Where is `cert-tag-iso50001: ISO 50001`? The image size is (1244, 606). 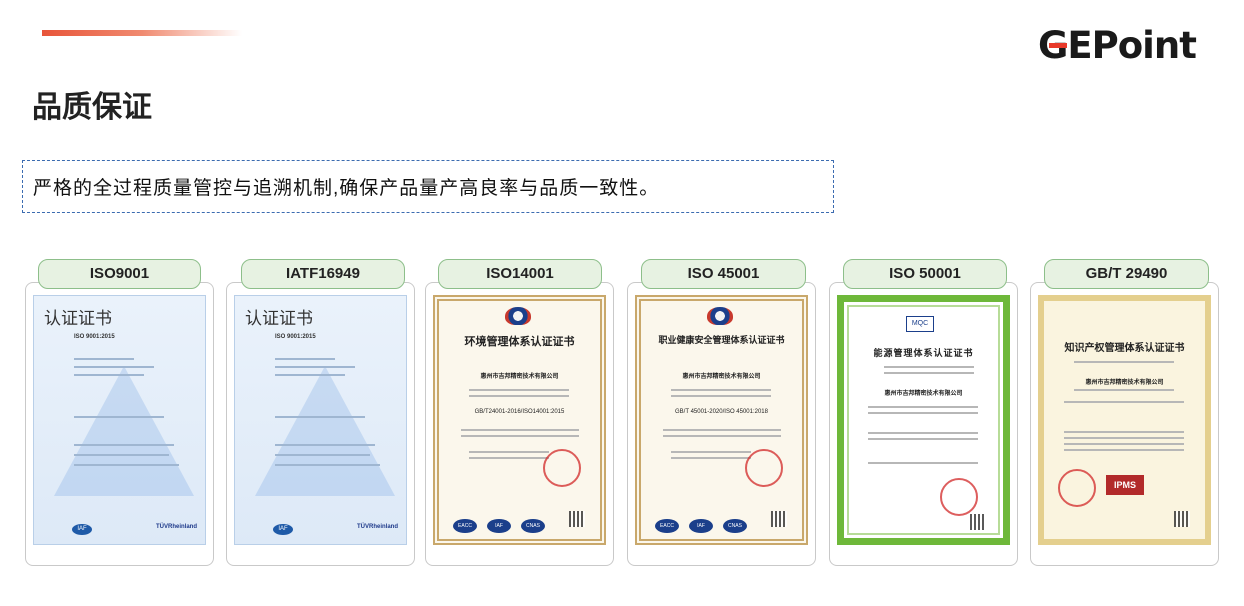
cert-tag-iso50001: ISO 50001 is located at coordinates (925, 274).